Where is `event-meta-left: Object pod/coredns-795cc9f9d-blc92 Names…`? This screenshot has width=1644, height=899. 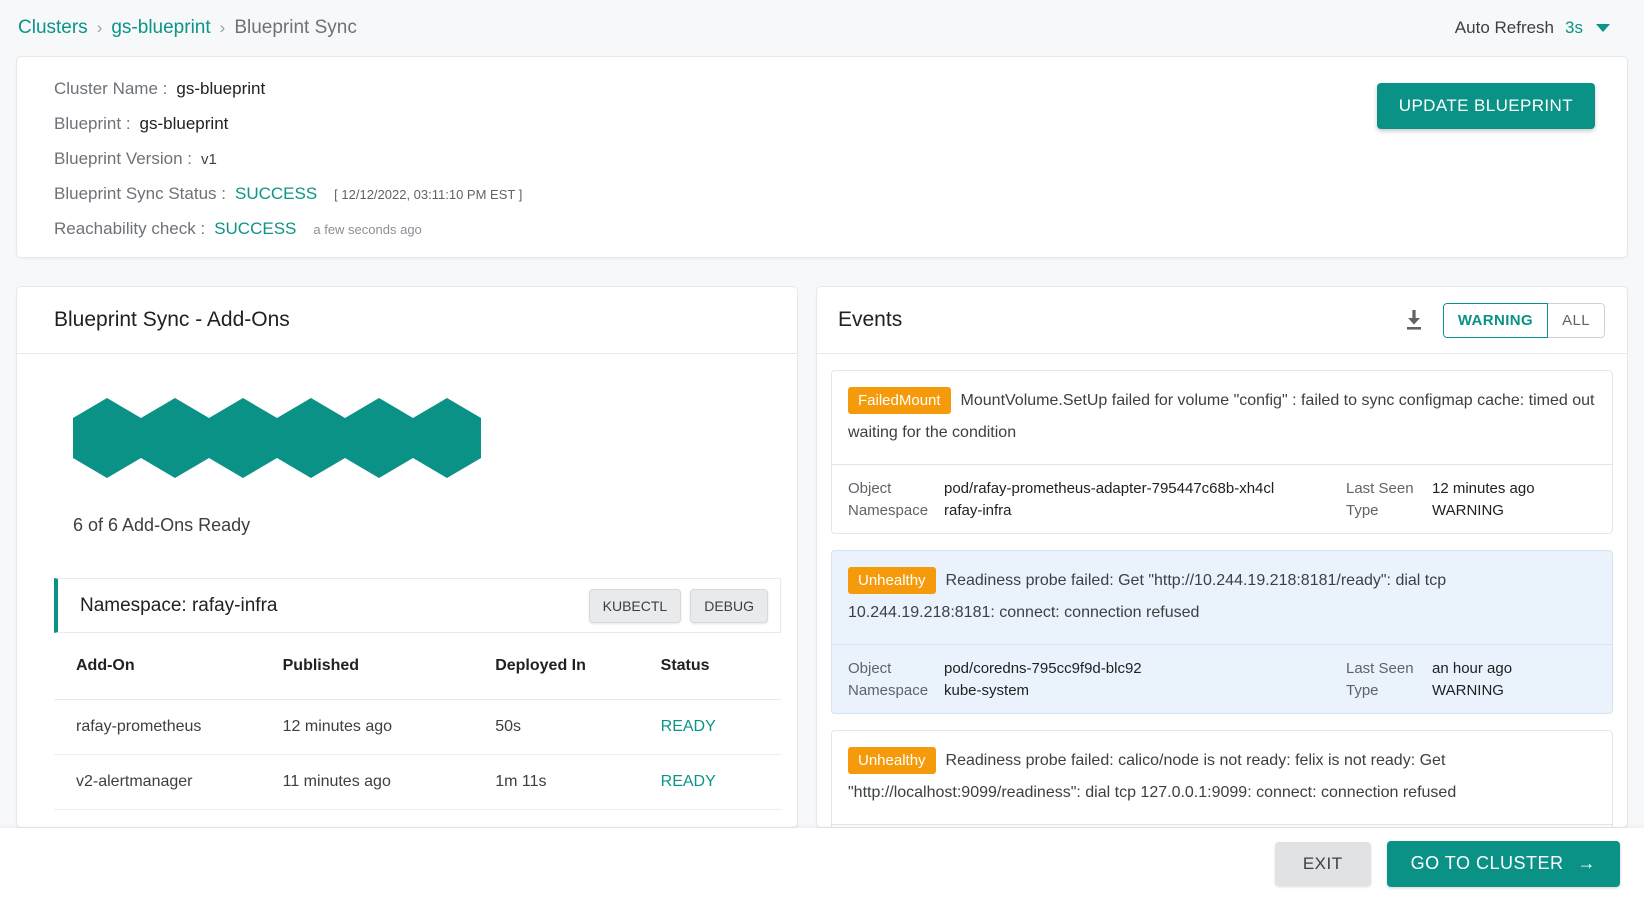 event-meta-left: Object pod/coredns-795cc9f9d-blc92 Names… is located at coordinates (1097, 679).